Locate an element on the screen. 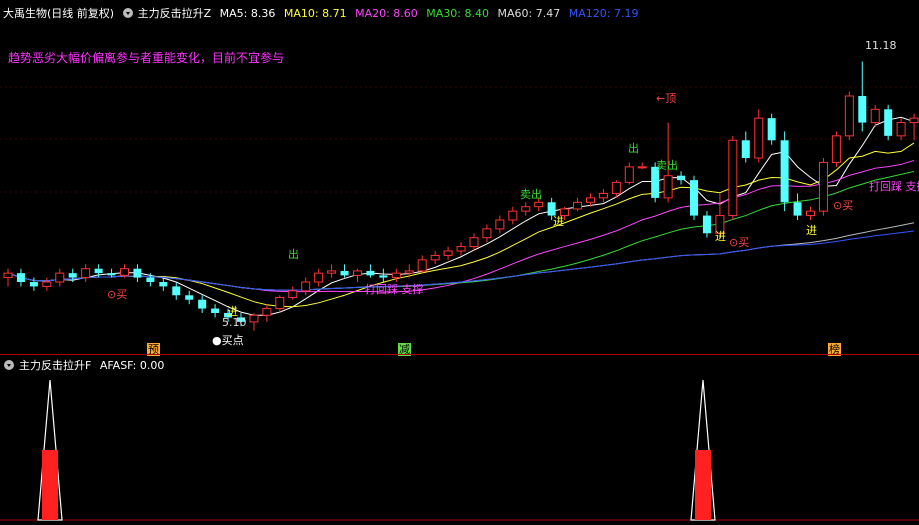 This screenshot has width=919, height=525. ma10-value: MA10: 8.71 is located at coordinates (315, 13).